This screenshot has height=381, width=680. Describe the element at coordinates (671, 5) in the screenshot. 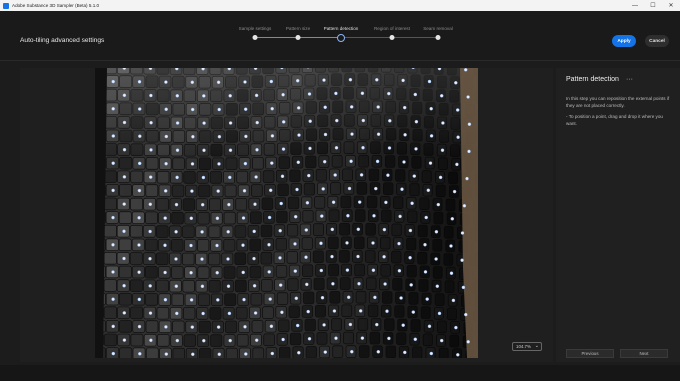

I see `close-icon: ✕` at that location.